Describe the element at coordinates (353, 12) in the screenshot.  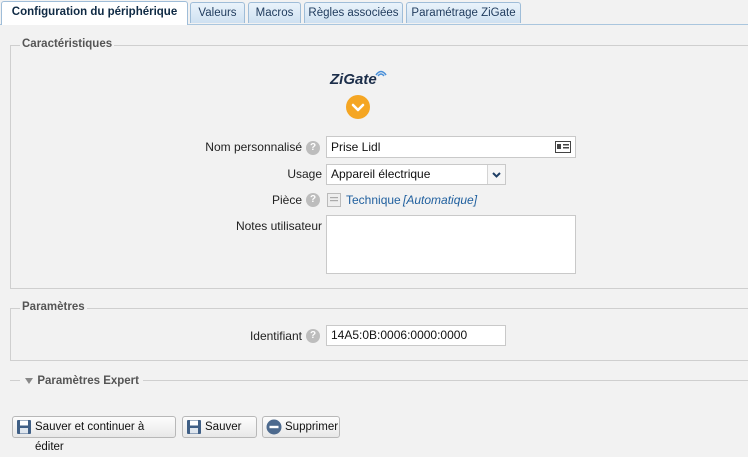
I see `tab-rules: Règles associées` at that location.